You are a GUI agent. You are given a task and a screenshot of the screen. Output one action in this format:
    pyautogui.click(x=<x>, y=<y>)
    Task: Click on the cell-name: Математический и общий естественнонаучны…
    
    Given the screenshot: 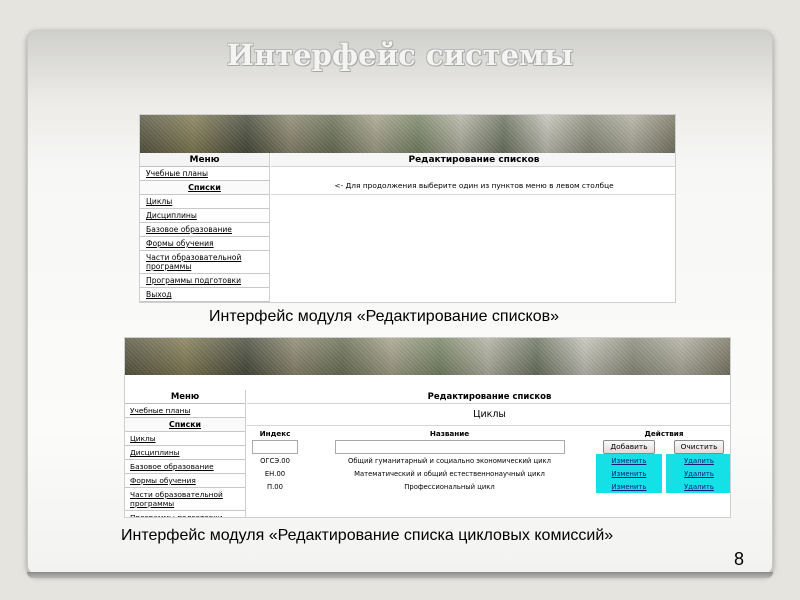 What is the action you would take?
    pyautogui.click(x=449, y=473)
    